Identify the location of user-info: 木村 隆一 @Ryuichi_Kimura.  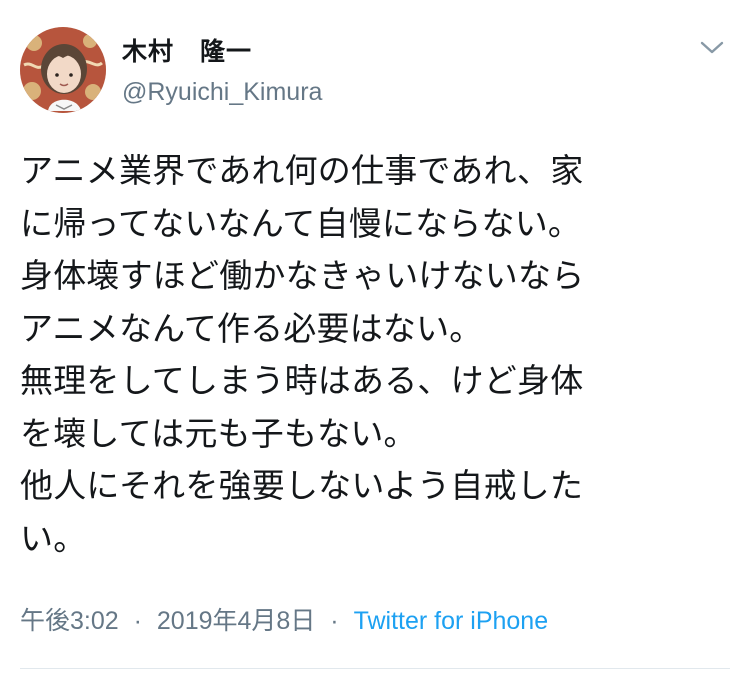
(392, 71).